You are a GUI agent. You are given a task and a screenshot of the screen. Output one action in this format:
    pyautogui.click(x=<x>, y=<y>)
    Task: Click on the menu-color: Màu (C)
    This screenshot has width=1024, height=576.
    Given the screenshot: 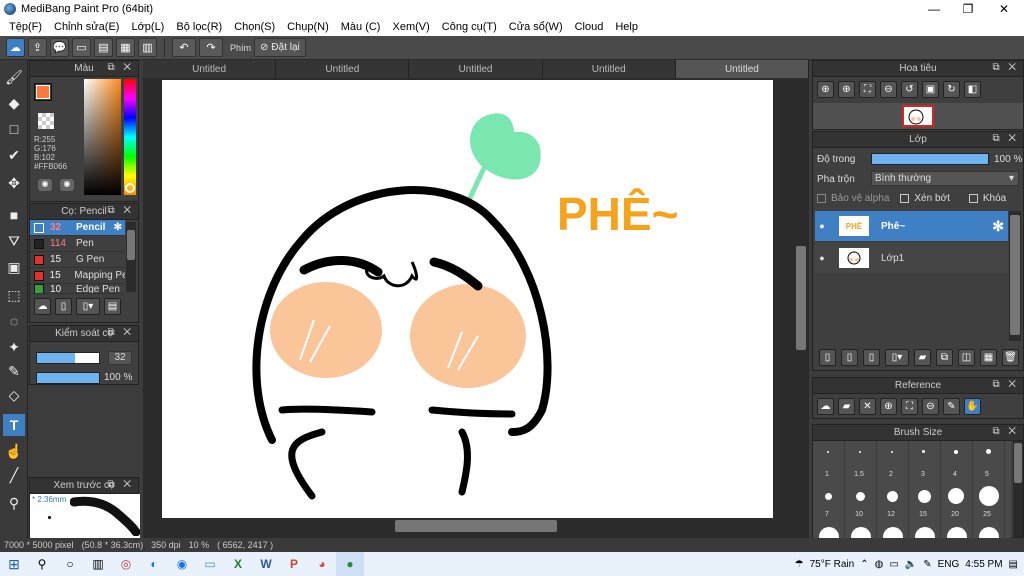 What is the action you would take?
    pyautogui.click(x=361, y=27)
    